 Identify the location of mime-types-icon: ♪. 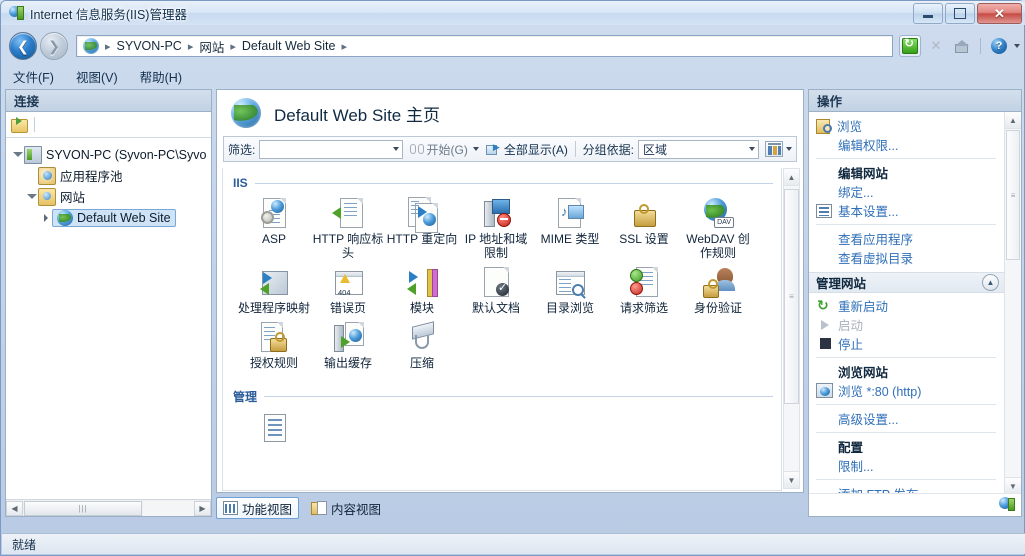
(570, 213).